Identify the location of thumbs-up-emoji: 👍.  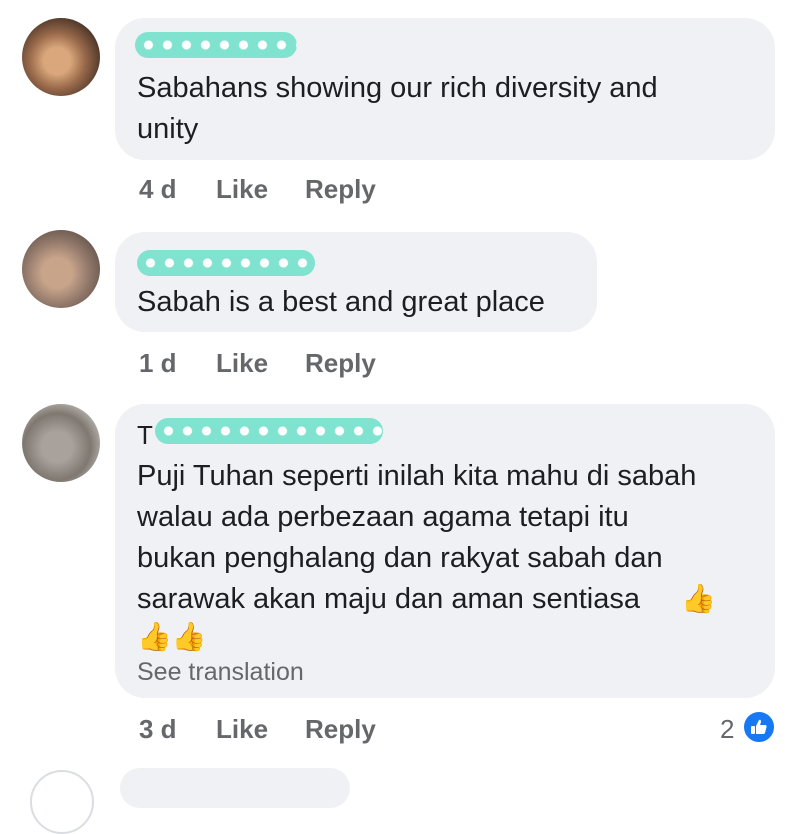
(698, 598).